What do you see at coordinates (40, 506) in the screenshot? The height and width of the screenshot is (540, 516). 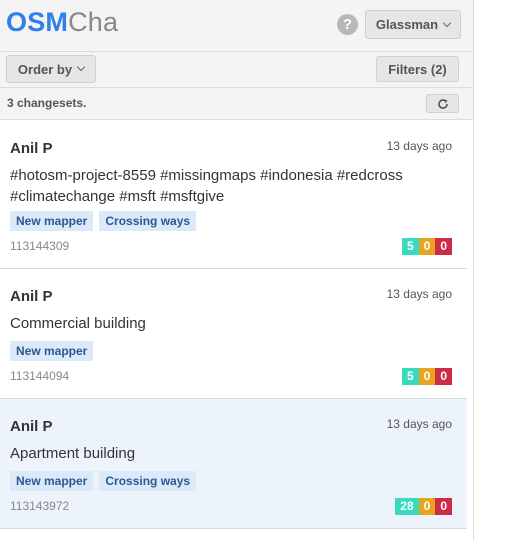 I see `changeset-id: 113143972` at bounding box center [40, 506].